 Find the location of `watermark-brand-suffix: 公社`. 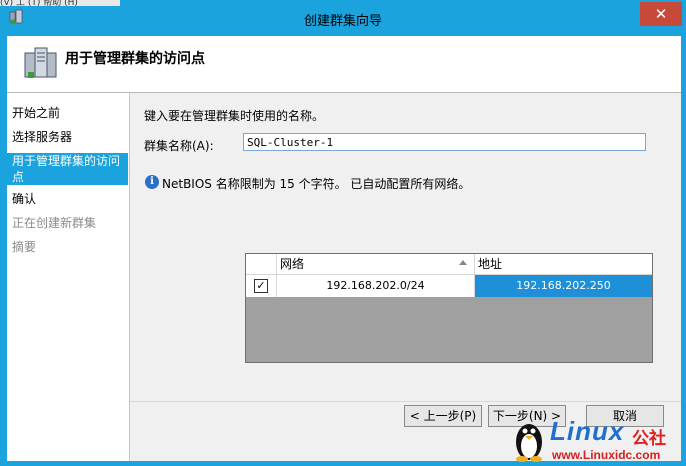

watermark-brand-suffix: 公社 is located at coordinates (649, 439).